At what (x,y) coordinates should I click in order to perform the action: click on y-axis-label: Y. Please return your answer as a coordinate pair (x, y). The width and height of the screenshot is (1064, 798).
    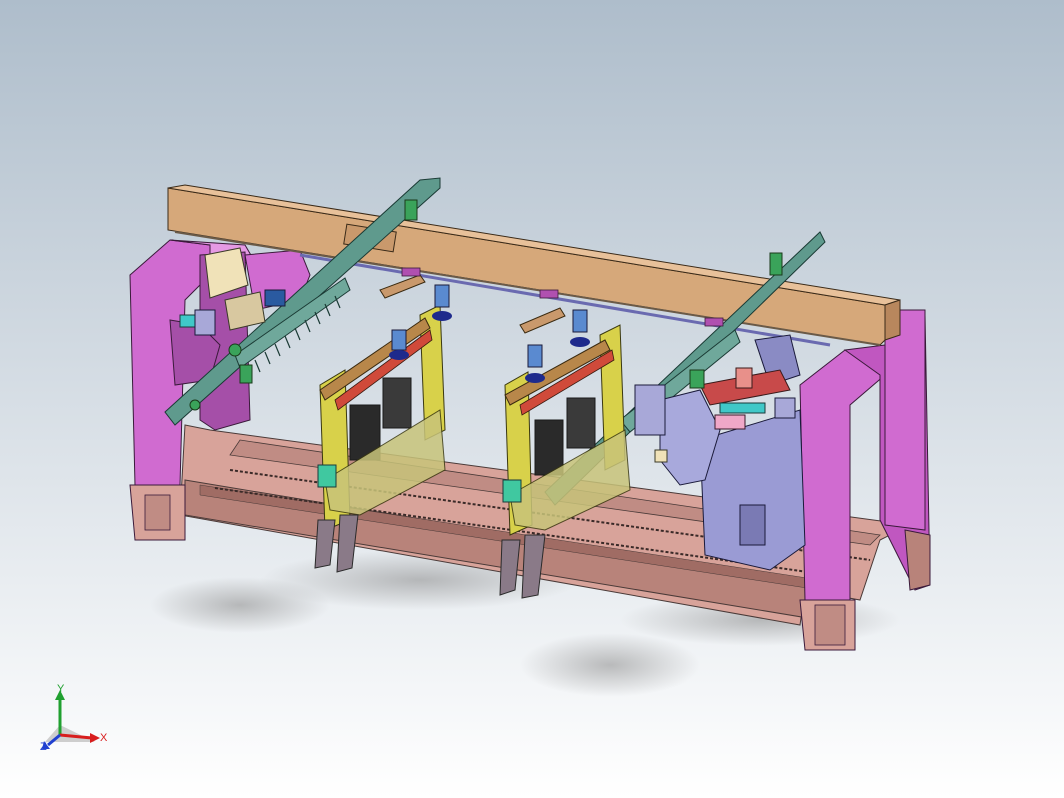
    Looking at the image, I should click on (61, 689).